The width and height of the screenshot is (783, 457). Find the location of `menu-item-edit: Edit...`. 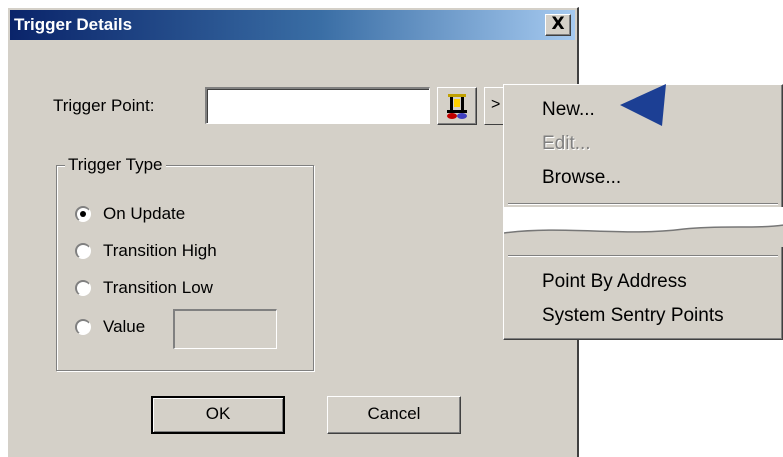

menu-item-edit: Edit... is located at coordinates (566, 143).